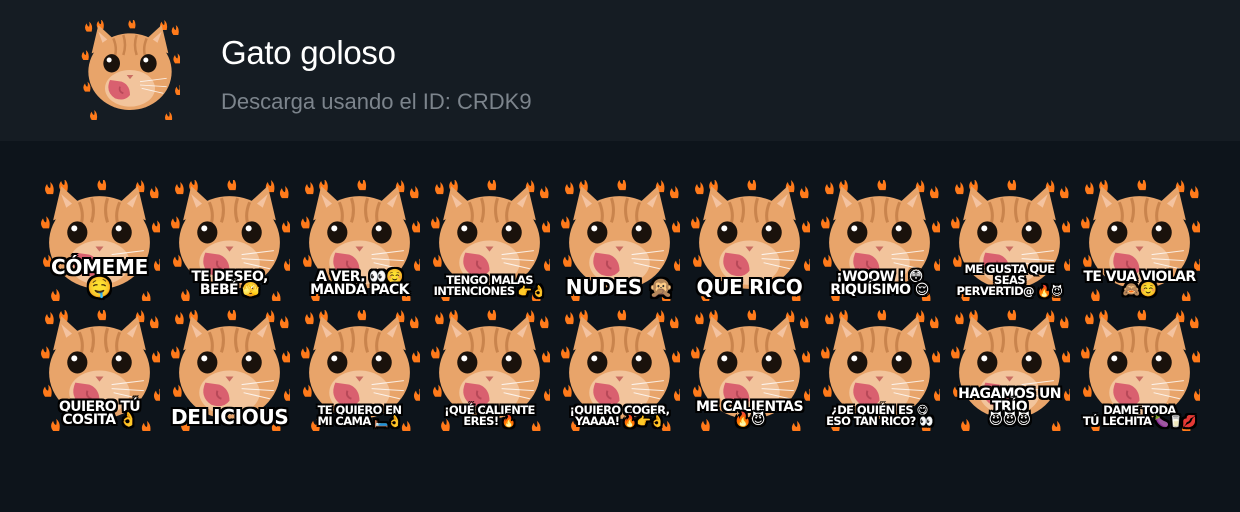  What do you see at coordinates (1010, 280) in the screenshot?
I see `sticker-caption: ME GUSTA QUE SEAS PERVERTID@ 🔥😈` at bounding box center [1010, 280].